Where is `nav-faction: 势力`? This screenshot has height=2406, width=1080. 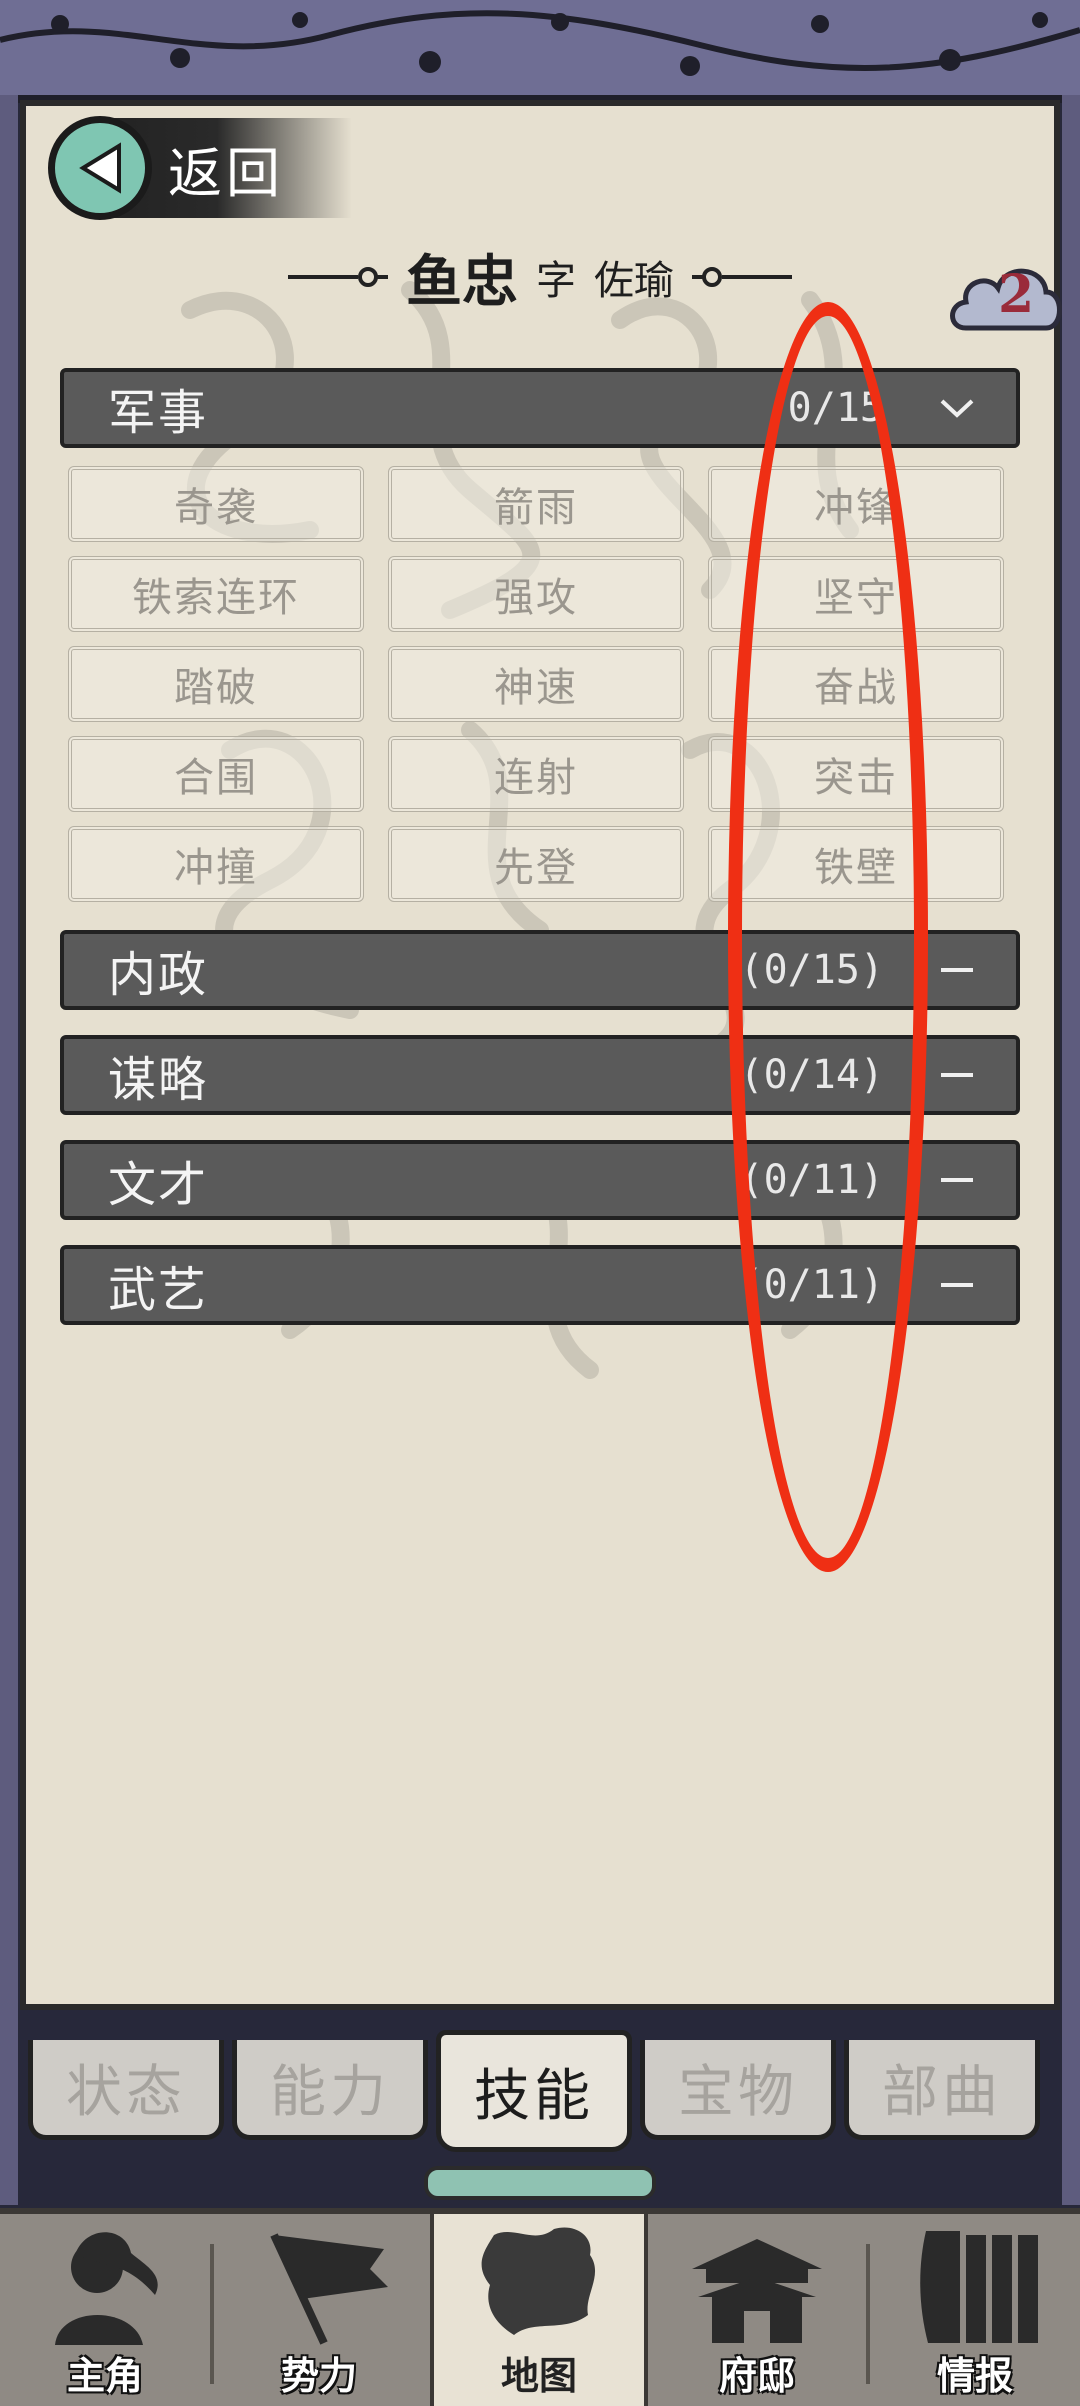 nav-faction: 势力 is located at coordinates (319, 2310).